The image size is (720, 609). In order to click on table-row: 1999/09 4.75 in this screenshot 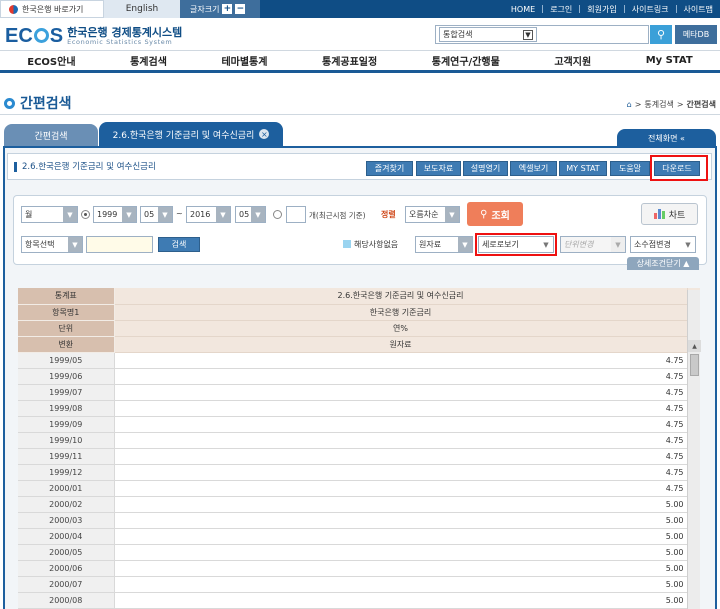, I will do `click(359, 424)`.